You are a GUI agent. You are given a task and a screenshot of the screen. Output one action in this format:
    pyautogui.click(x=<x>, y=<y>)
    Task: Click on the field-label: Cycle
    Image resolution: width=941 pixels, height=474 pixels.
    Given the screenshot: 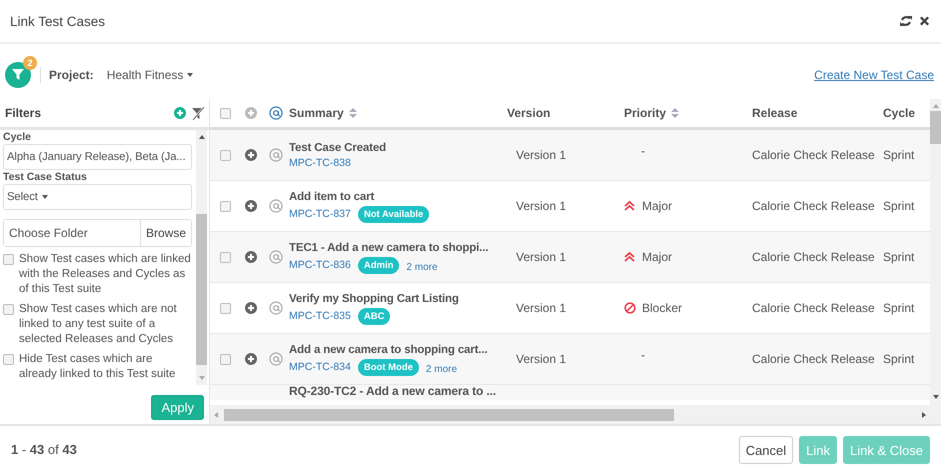 What is the action you would take?
    pyautogui.click(x=17, y=137)
    